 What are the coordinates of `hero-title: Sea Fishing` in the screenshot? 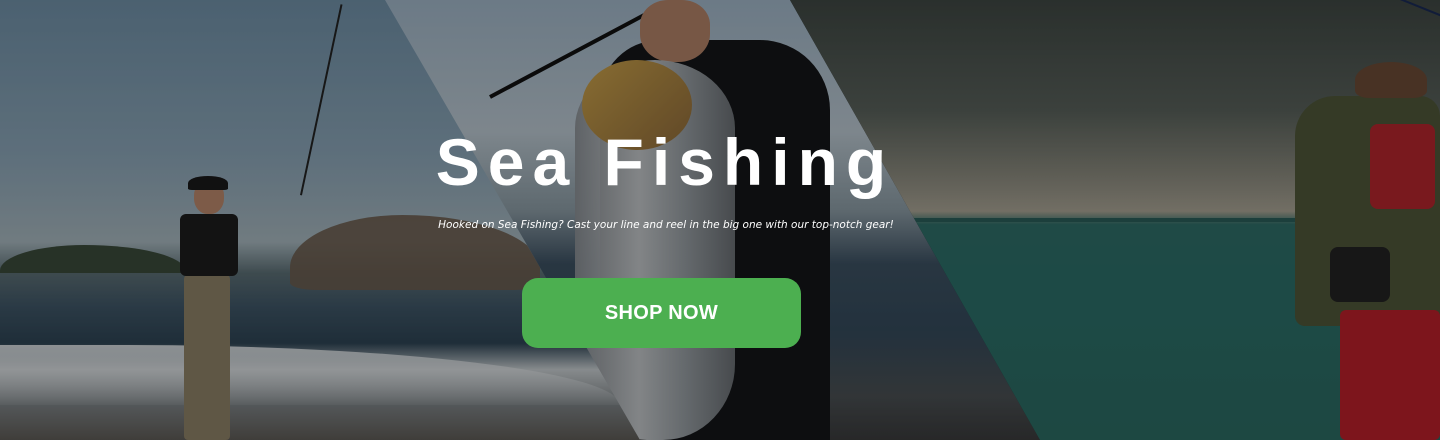 It's located at (665, 162).